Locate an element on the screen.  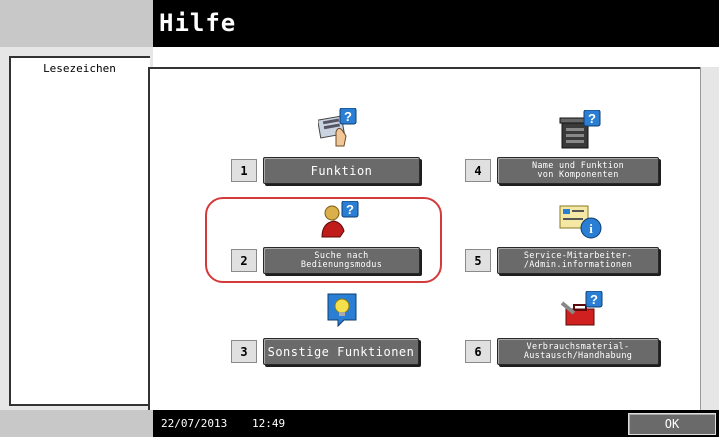
menu-number: 4 is located at coordinates (478, 170).